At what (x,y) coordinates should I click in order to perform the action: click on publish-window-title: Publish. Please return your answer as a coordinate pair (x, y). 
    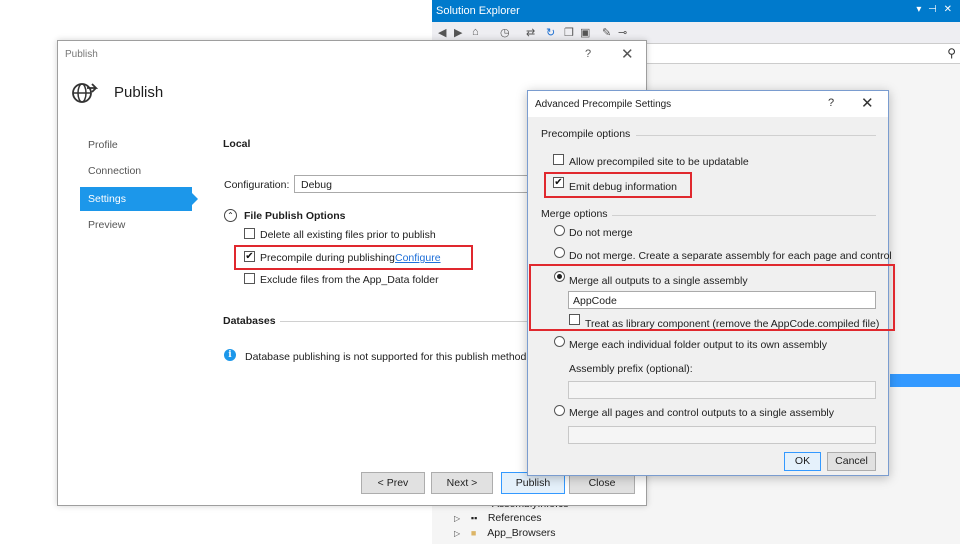
    Looking at the image, I should click on (81, 54).